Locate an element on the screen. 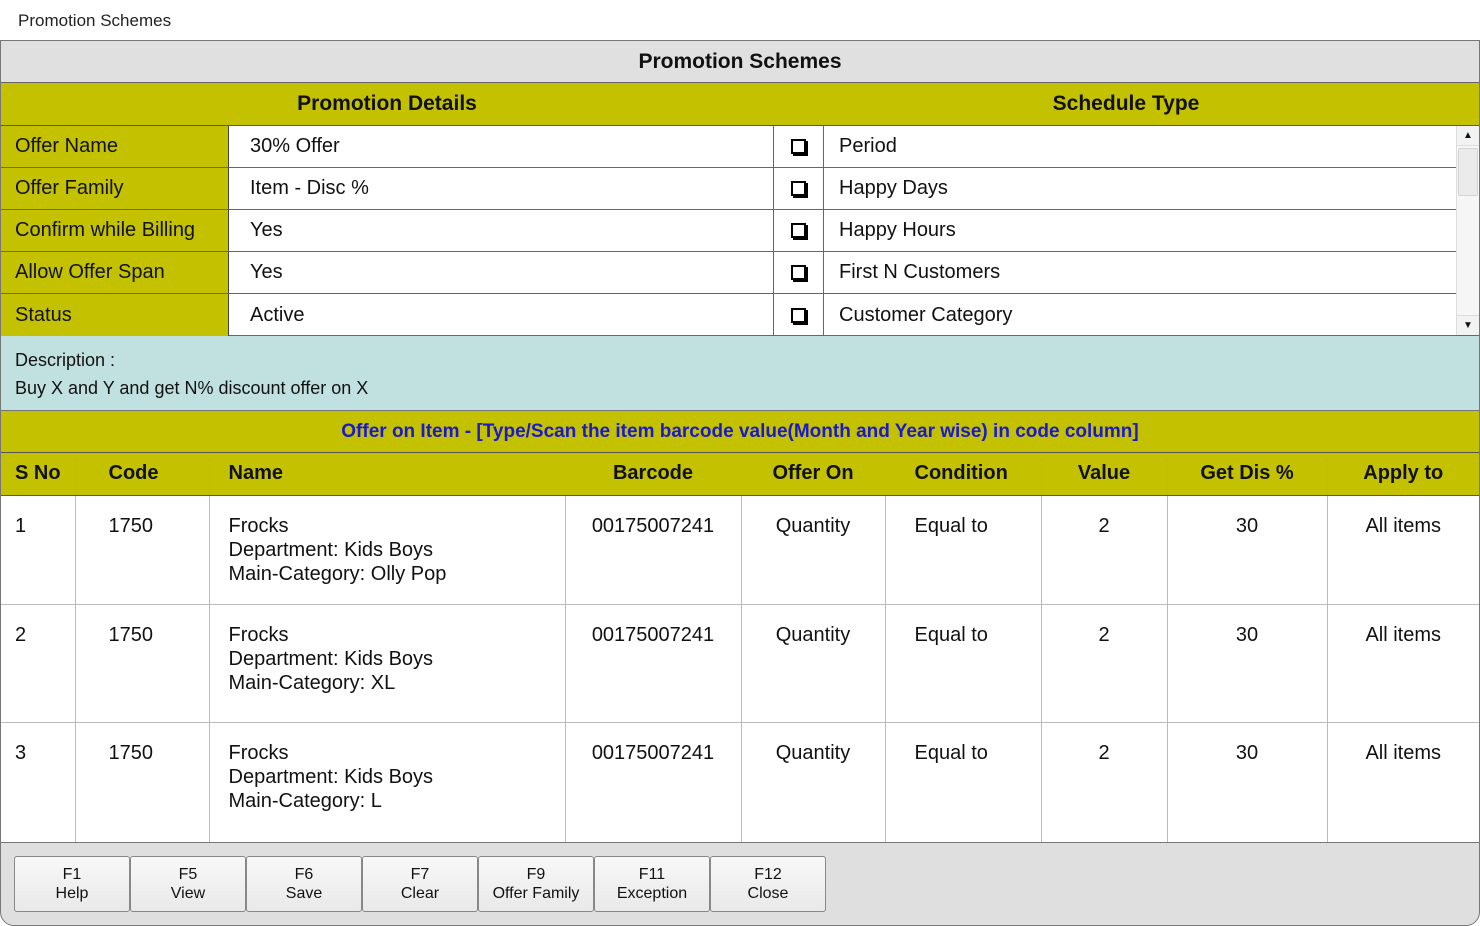  section-headers: Promotion Details Schedule Type is located at coordinates (740, 104).